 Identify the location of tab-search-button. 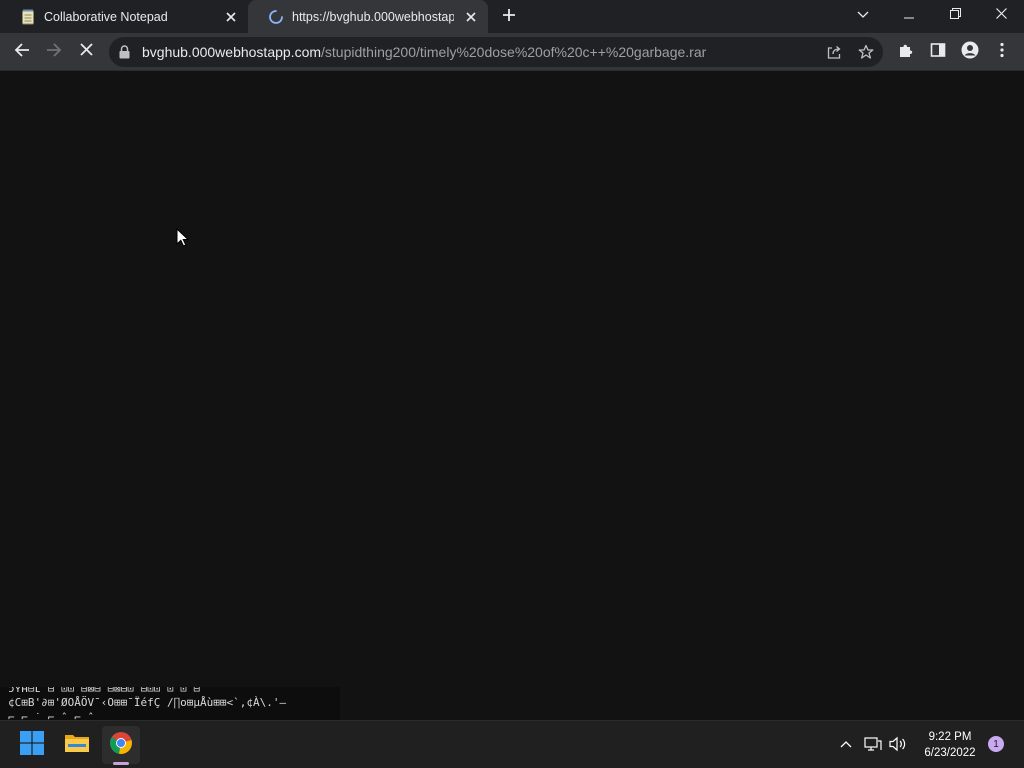
(863, 15).